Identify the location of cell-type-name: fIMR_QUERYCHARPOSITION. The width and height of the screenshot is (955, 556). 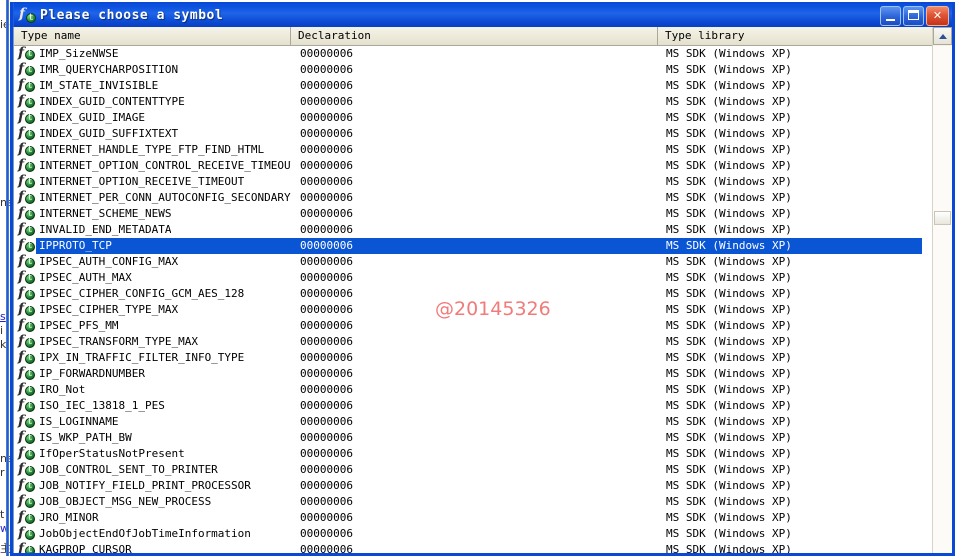
(152, 70).